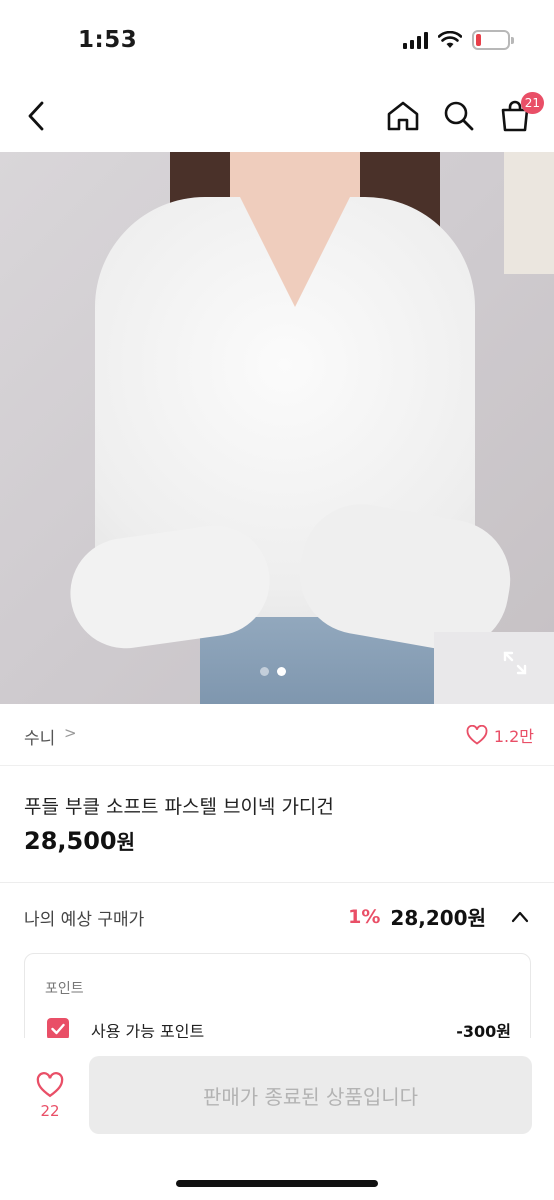 This screenshot has height=1200, width=554. What do you see at coordinates (277, 735) in the screenshot?
I see `seller-row: 수니 > 1.2만` at bounding box center [277, 735].